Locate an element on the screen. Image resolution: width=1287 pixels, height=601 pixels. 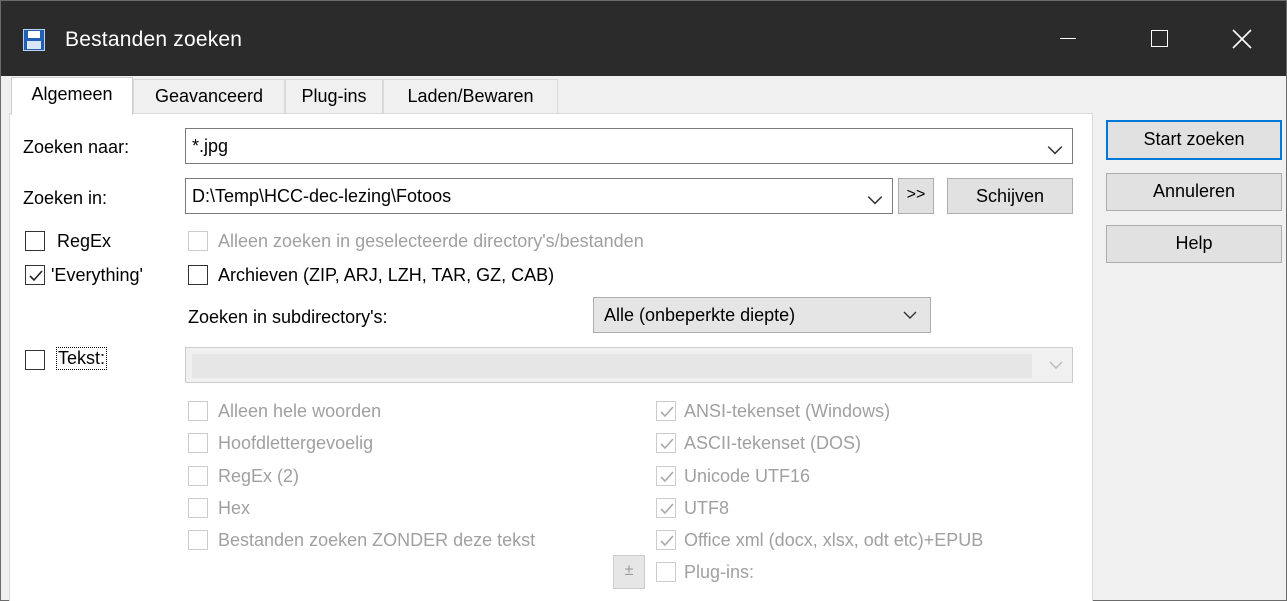
case-sensitive-label: Hoofdlettergevoelig is located at coordinates (296, 443).